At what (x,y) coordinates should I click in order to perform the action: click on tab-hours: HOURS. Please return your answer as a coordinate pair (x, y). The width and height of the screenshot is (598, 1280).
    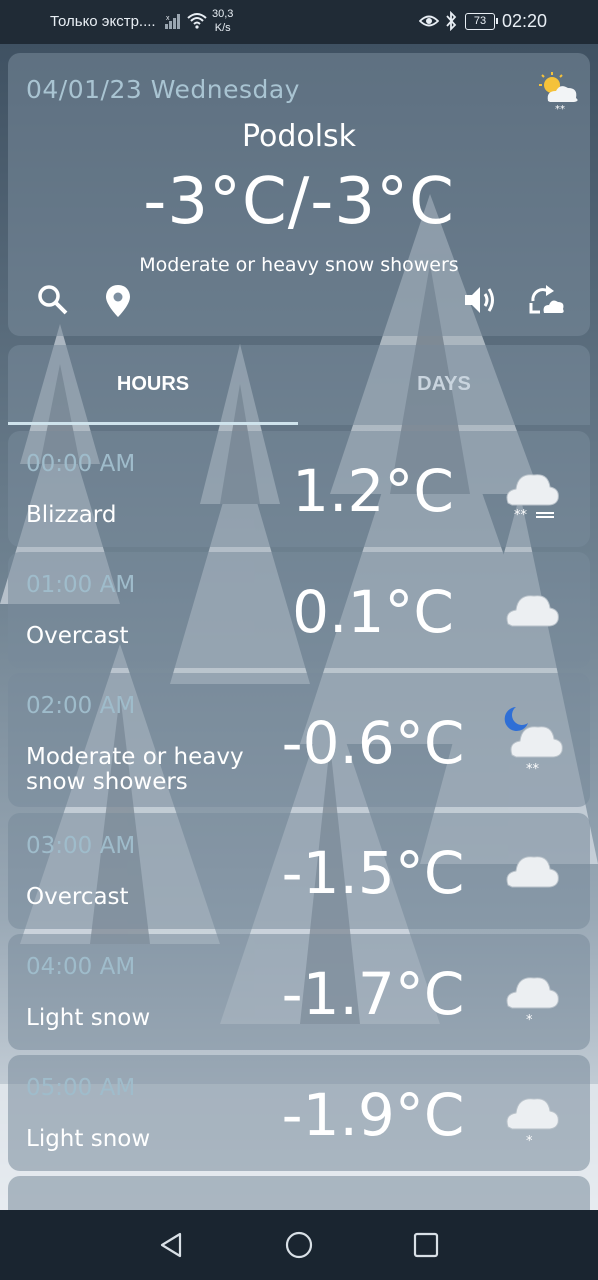
    Looking at the image, I should click on (153, 384).